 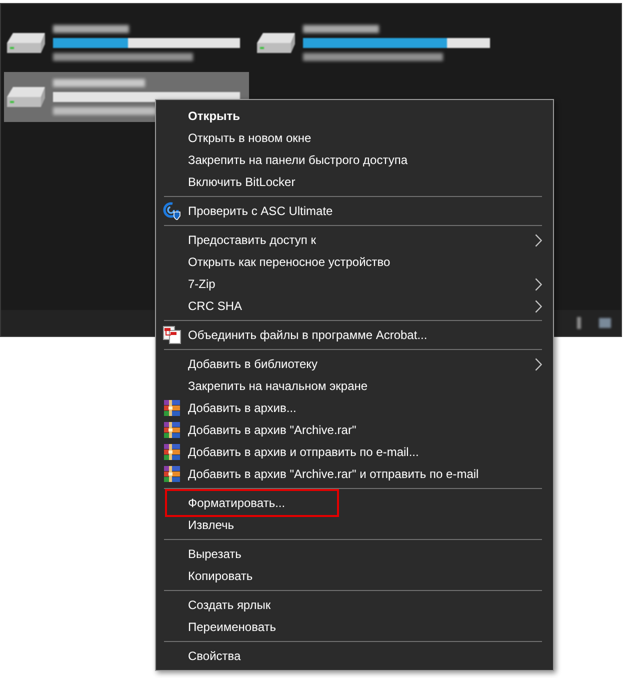 I want to click on menu-item: Копировать, so click(x=354, y=576).